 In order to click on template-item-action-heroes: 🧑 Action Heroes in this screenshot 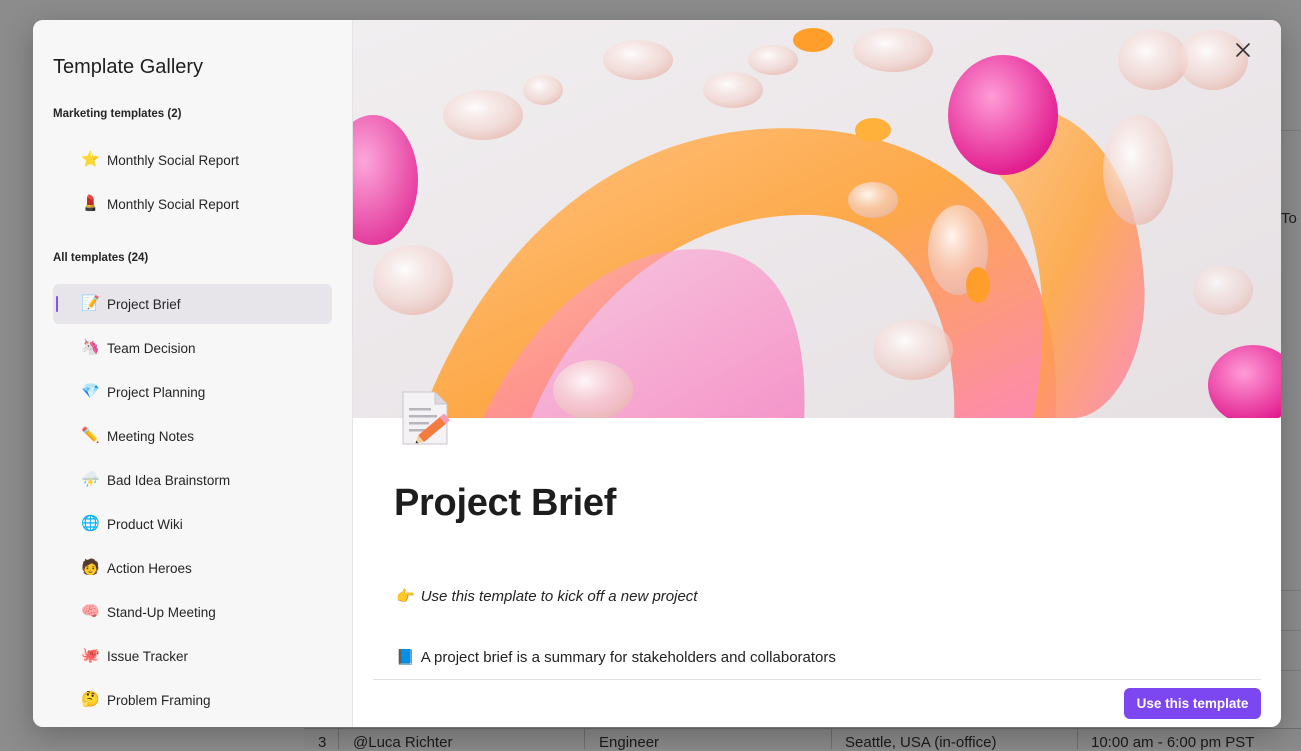, I will do `click(192, 568)`.